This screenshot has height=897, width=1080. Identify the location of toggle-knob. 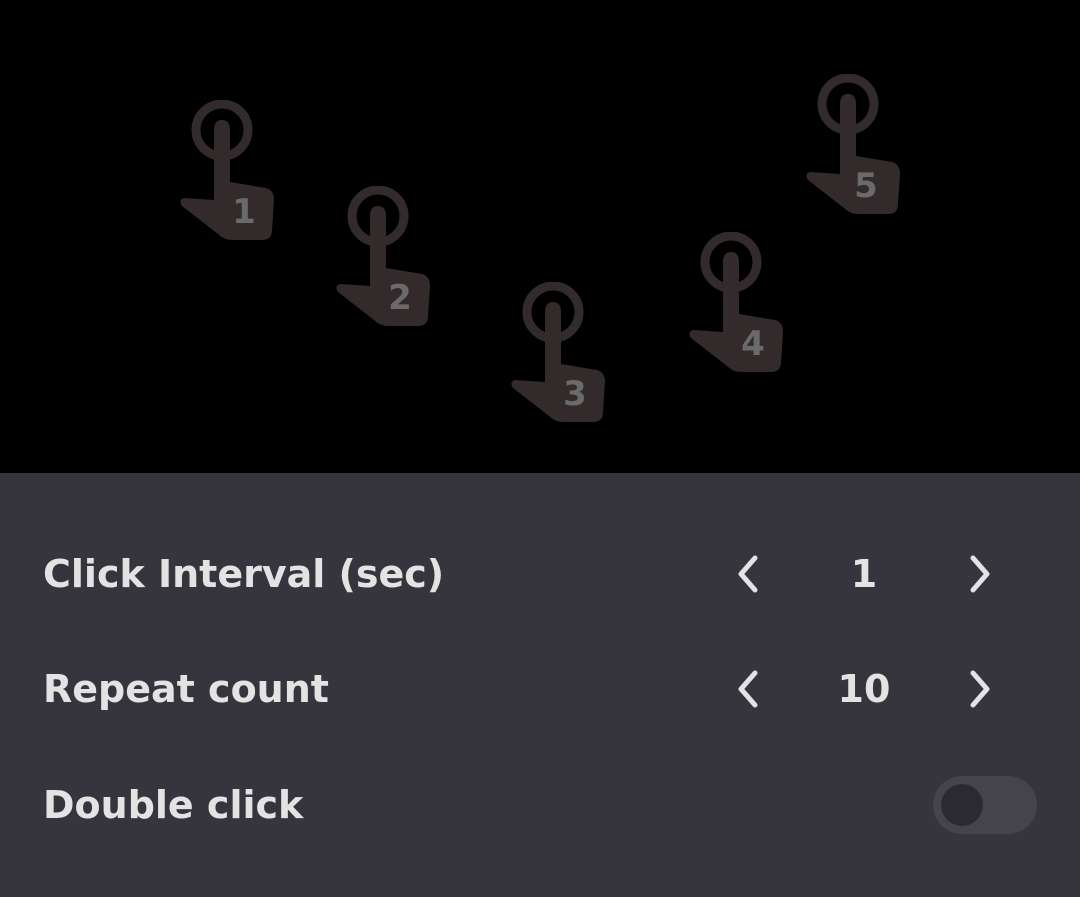
(962, 805).